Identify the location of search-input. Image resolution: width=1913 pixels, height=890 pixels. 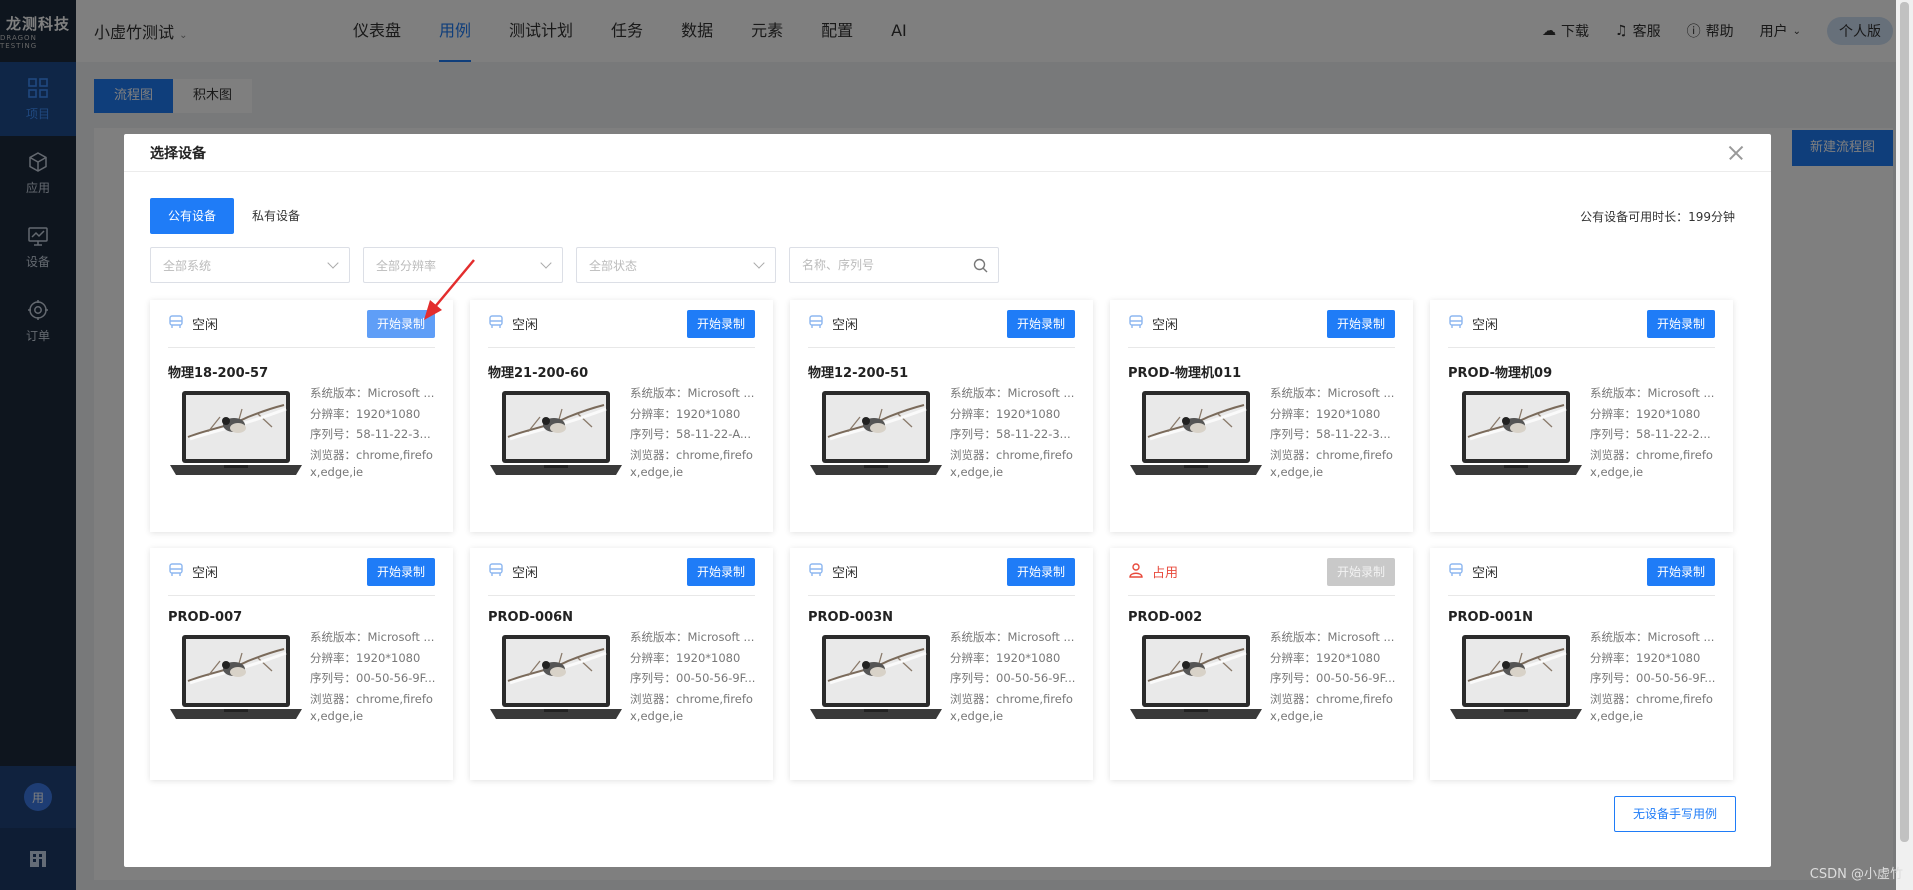
(882, 265).